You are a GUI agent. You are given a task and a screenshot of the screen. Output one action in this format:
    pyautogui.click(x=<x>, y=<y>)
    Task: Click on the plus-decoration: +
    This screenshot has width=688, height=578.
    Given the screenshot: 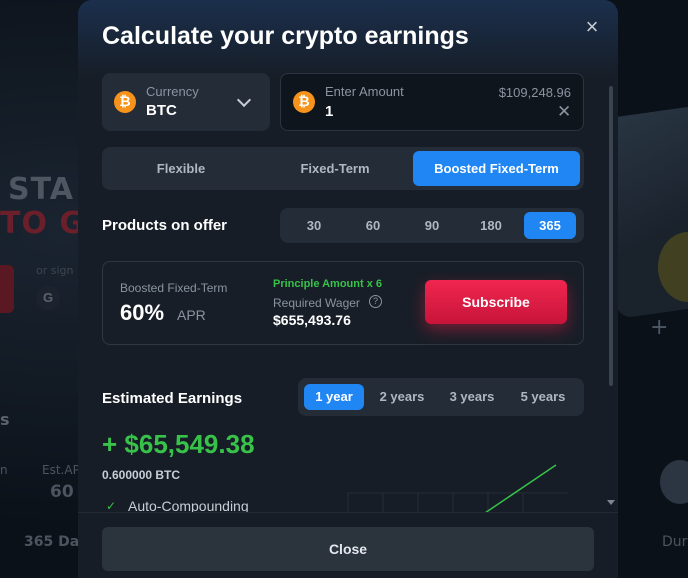 What is the action you would take?
    pyautogui.click(x=660, y=327)
    